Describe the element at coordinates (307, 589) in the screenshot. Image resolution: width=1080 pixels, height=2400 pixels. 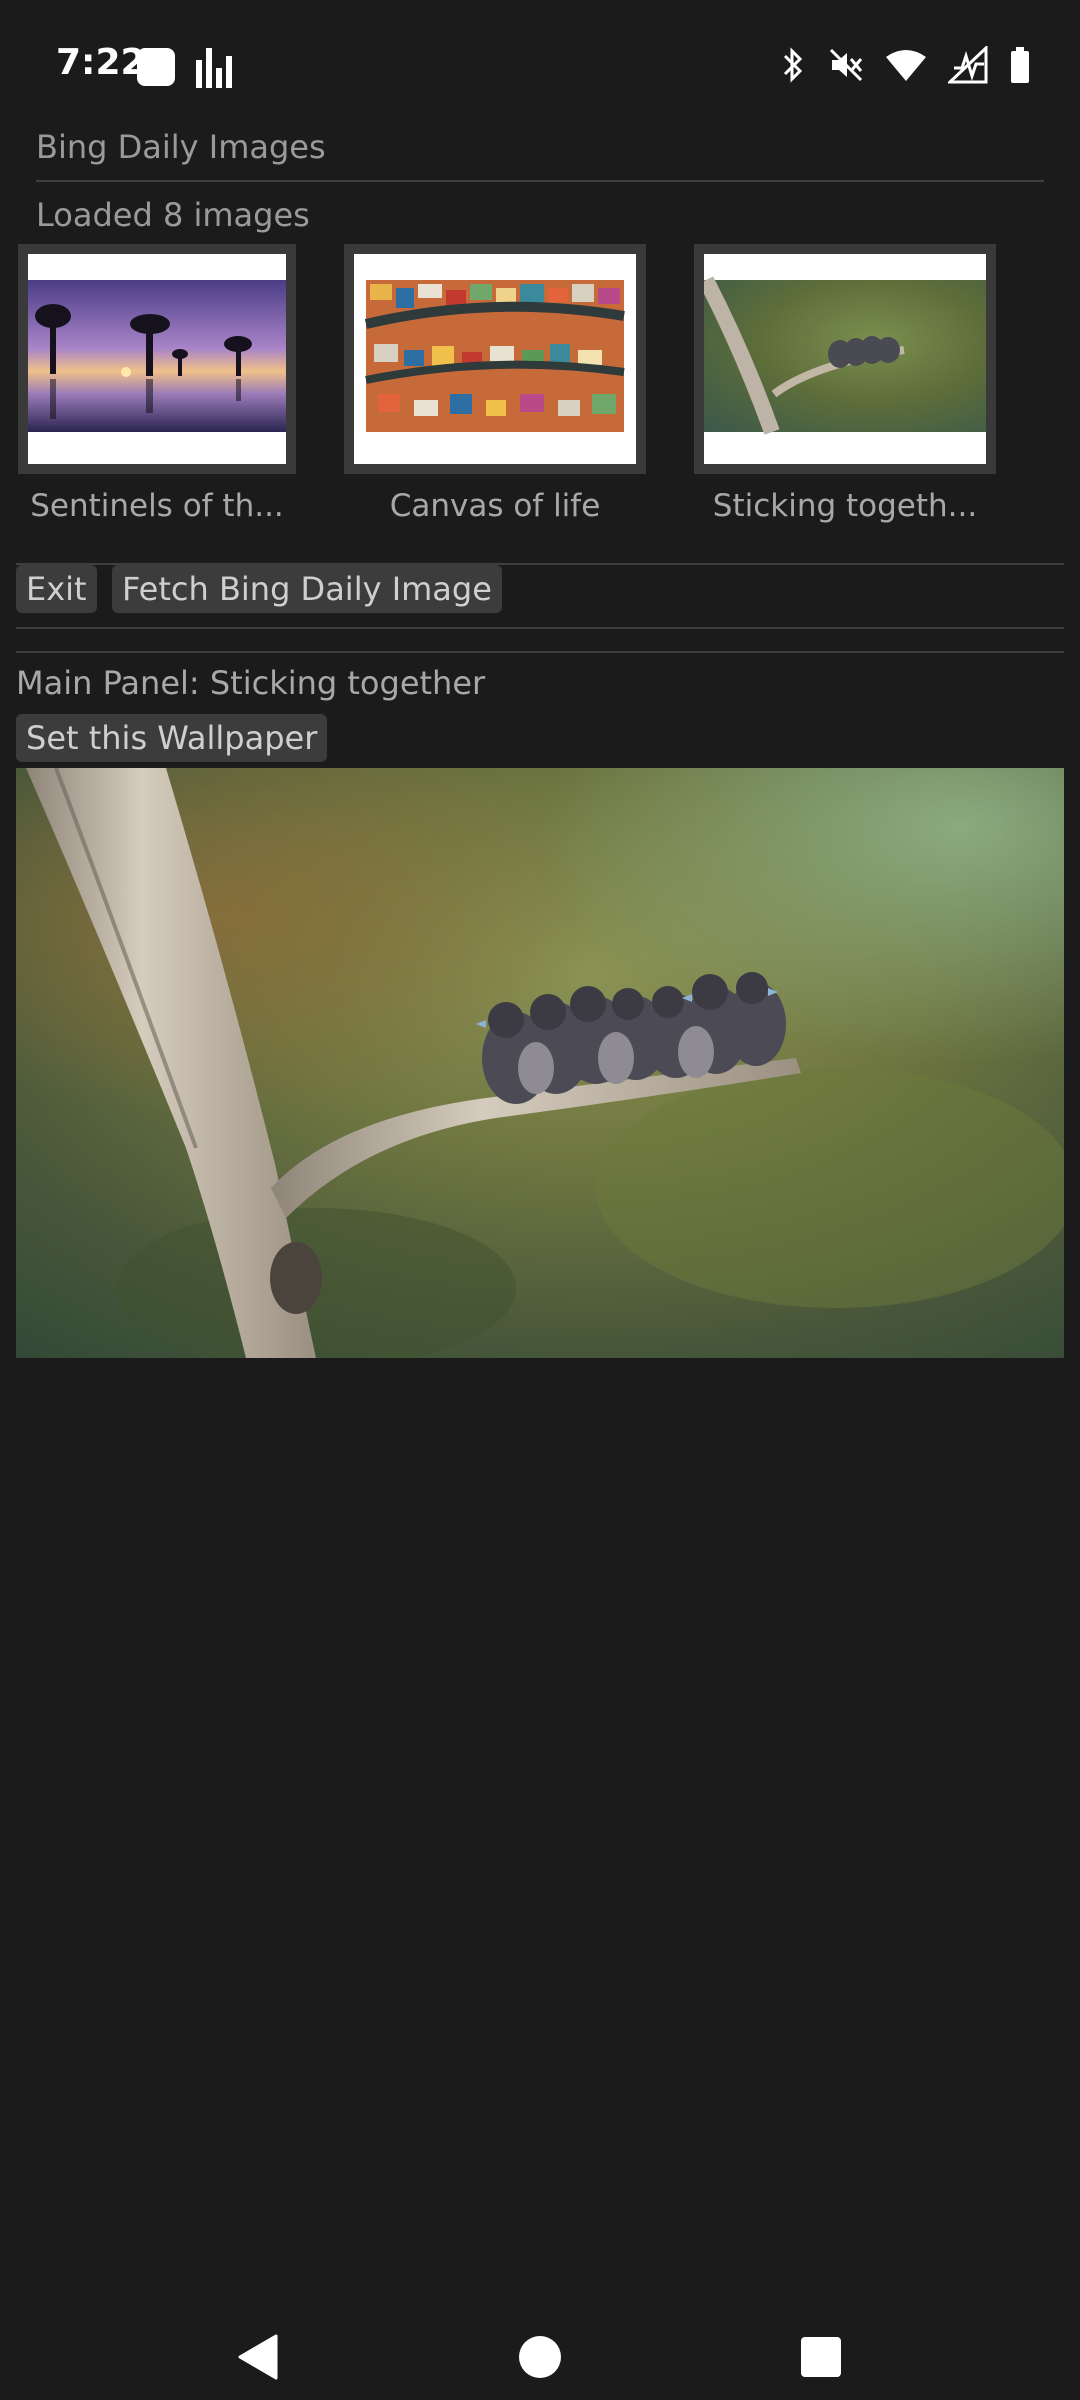
I see `fetch-bing-image-button: Fetch Bing Daily Image` at that location.